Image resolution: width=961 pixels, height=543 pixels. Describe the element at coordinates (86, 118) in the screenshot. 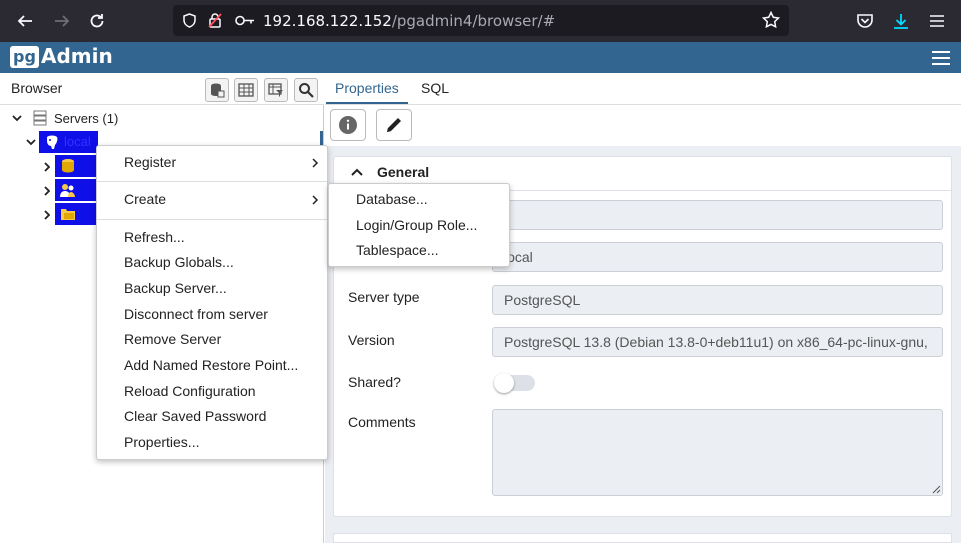

I see `servers-label: Servers (1)` at that location.